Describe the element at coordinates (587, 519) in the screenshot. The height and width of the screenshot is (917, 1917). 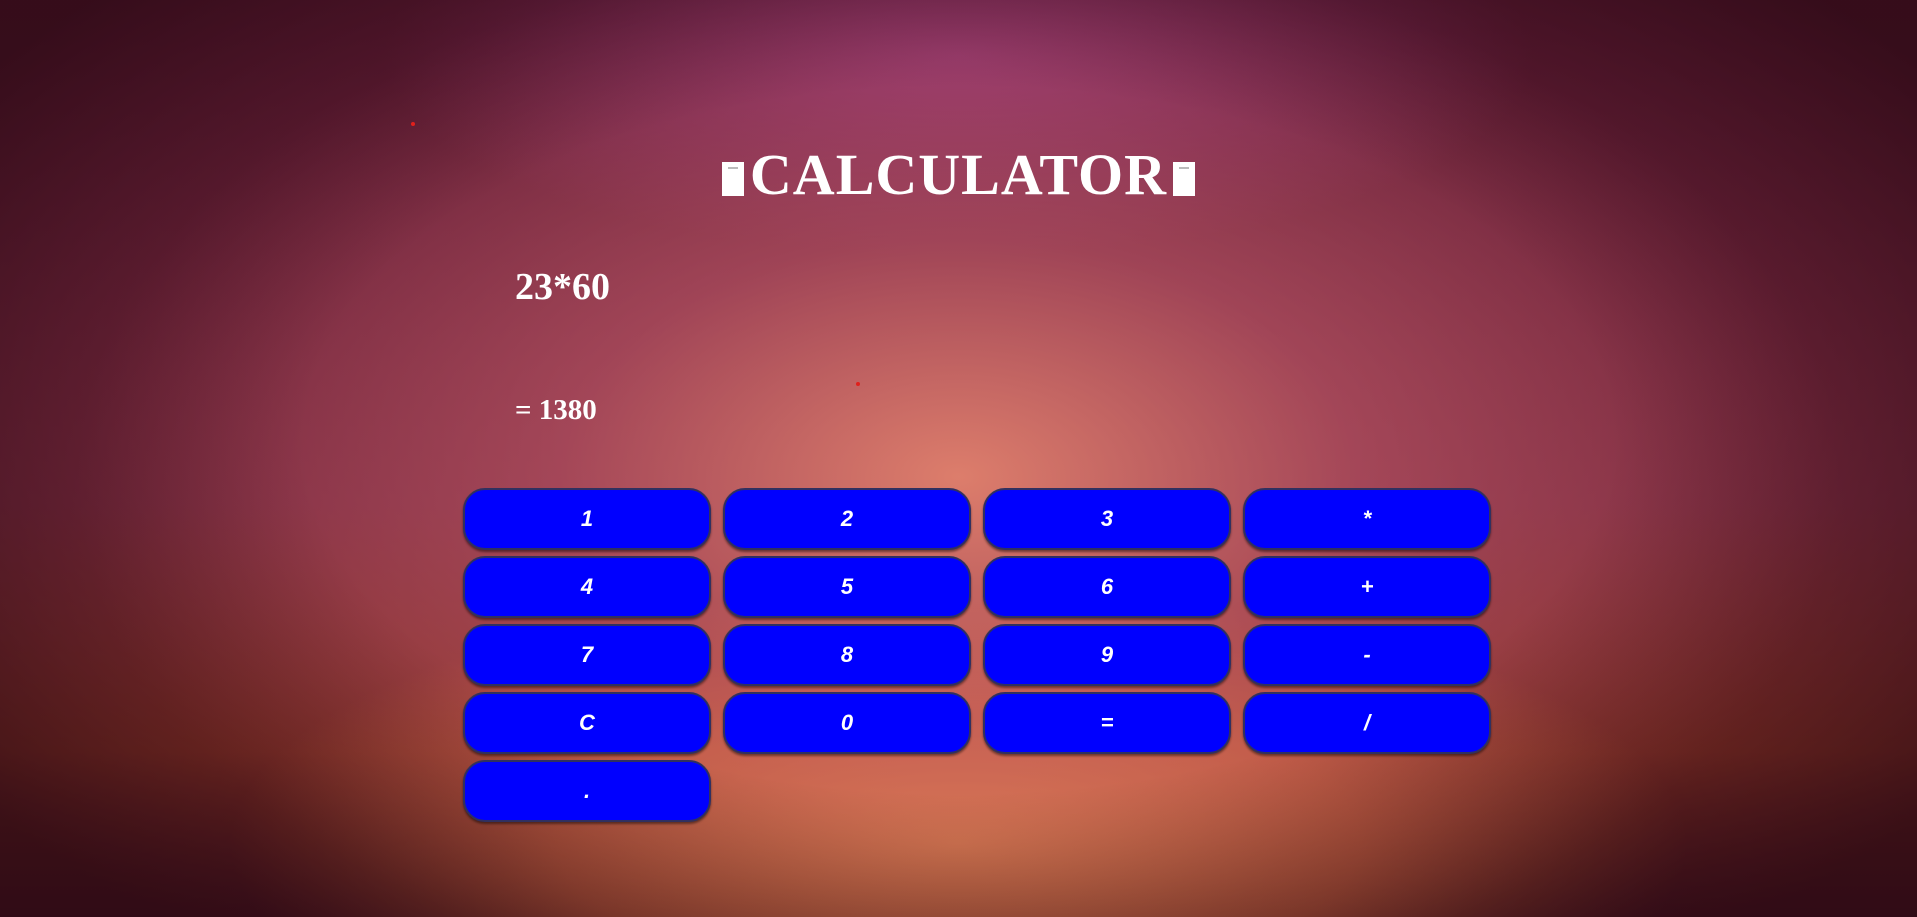
I see `key-1-button: 1` at that location.